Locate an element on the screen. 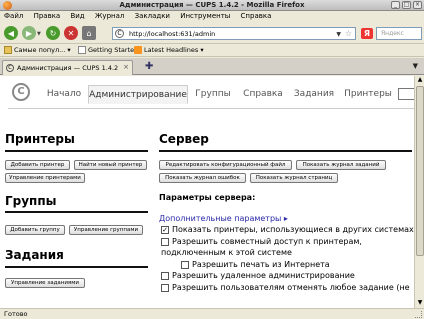  bookmark-getting-started: Getting Started is located at coordinates (108, 50).